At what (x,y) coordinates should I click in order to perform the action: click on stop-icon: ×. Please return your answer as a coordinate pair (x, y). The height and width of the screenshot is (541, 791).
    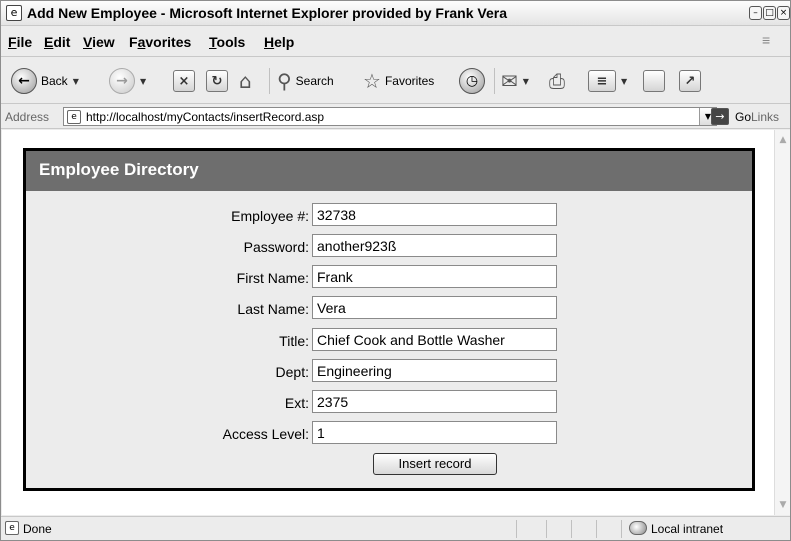
    Looking at the image, I should click on (184, 81).